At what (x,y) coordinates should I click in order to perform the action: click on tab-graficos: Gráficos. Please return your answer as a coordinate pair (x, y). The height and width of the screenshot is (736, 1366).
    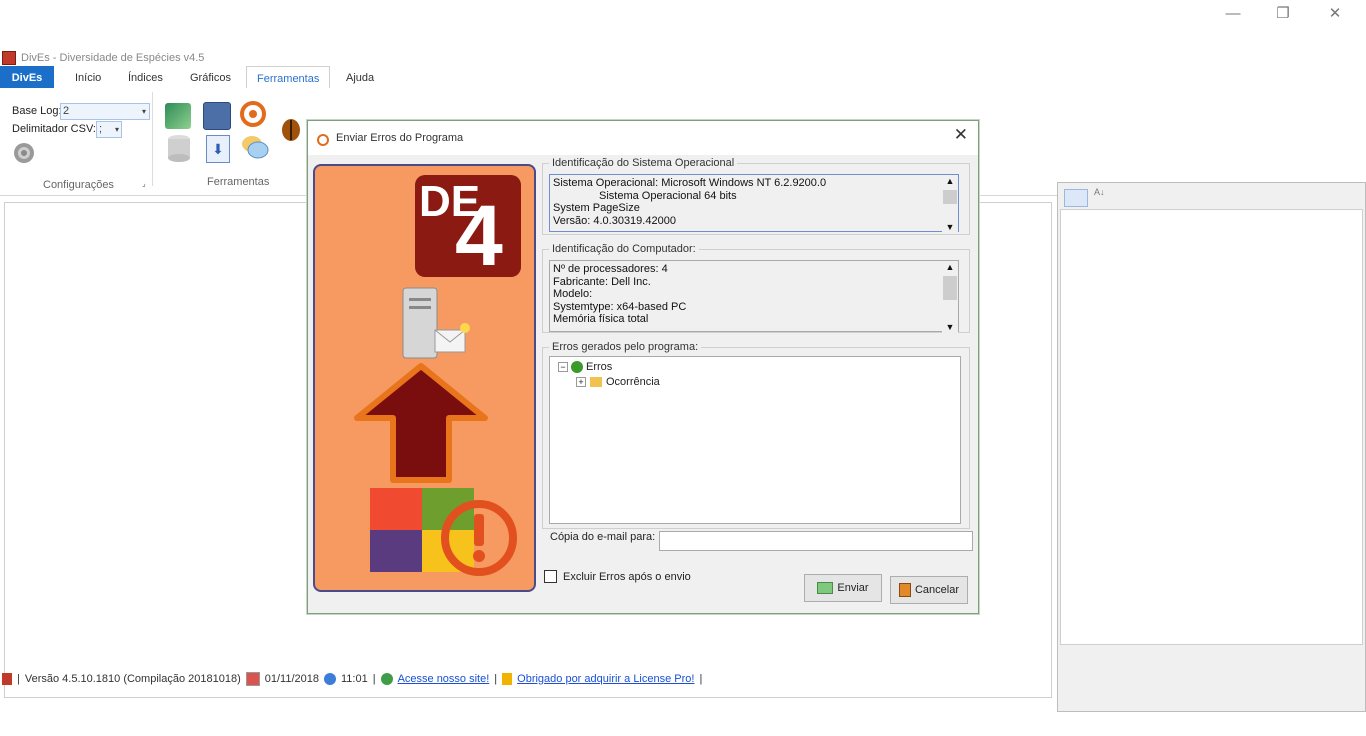
    Looking at the image, I should click on (210, 77).